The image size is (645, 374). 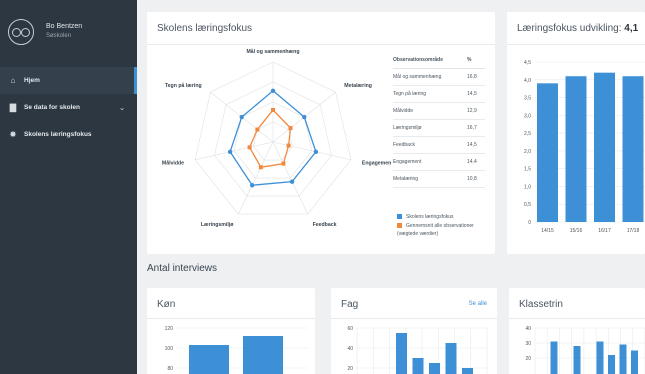 I want to click on table-row: Feedback 14,5, so click(x=439, y=145).